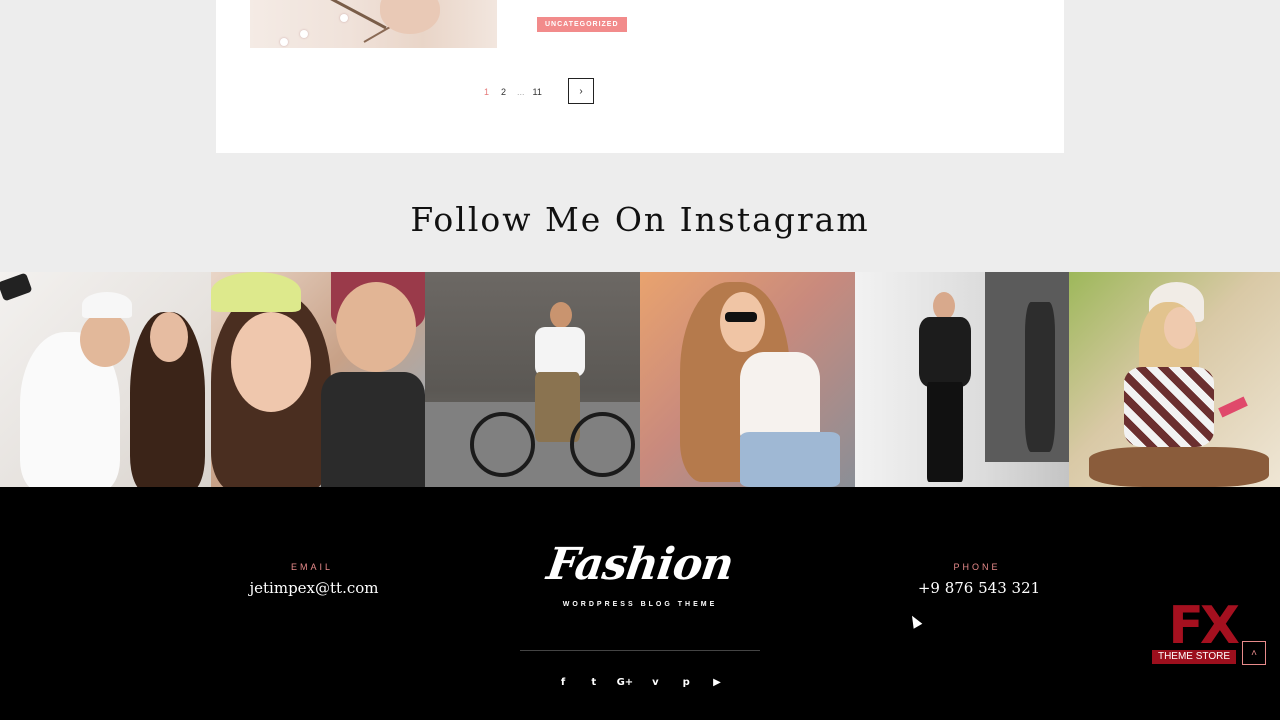 Image resolution: width=1280 pixels, height=720 pixels. I want to click on photo-top, so click(780, 397).